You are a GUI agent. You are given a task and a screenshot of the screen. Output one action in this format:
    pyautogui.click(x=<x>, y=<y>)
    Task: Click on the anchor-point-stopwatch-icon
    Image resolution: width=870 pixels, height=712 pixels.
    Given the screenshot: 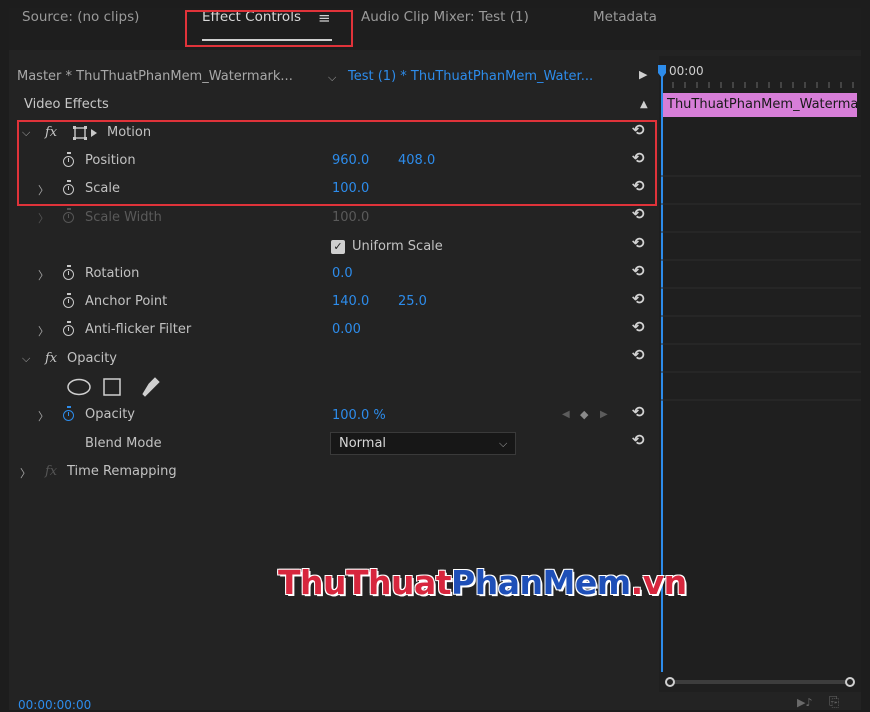 What is the action you would take?
    pyautogui.click(x=68, y=300)
    